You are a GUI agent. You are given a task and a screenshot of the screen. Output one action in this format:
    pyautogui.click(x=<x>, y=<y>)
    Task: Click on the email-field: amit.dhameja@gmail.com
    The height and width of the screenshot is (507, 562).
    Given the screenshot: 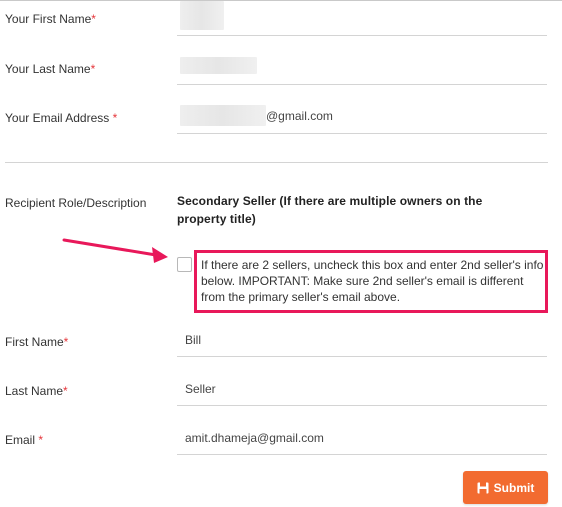 What is the action you would take?
    pyautogui.click(x=362, y=437)
    